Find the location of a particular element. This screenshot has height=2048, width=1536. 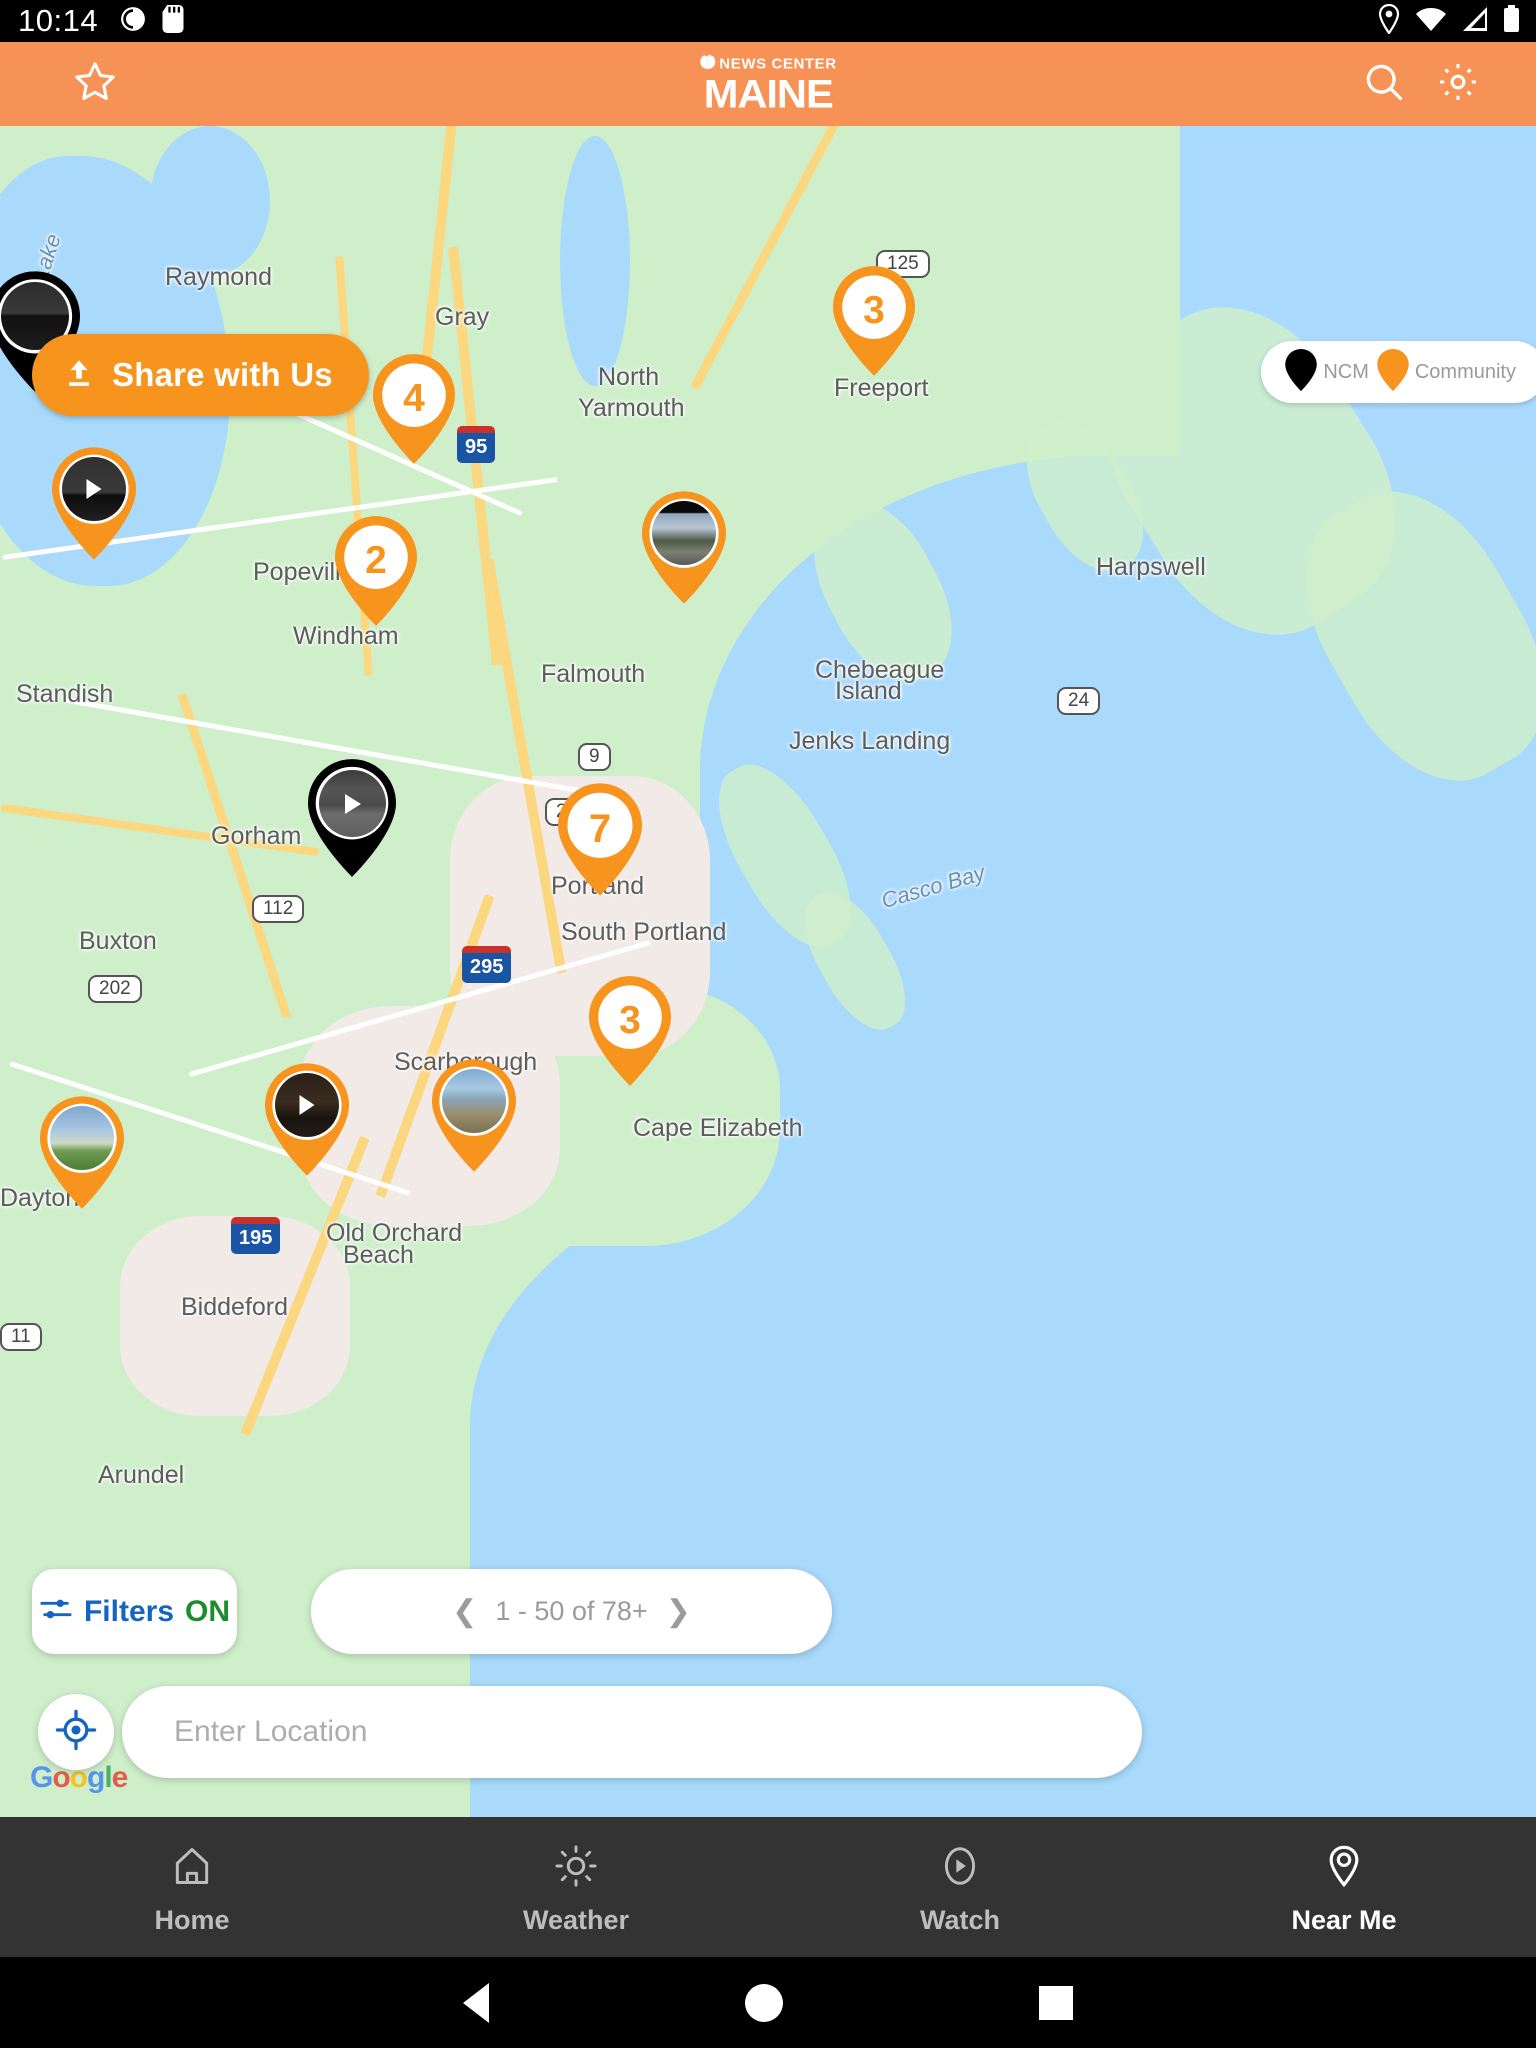

map-place-label: Falmouth is located at coordinates (593, 674).